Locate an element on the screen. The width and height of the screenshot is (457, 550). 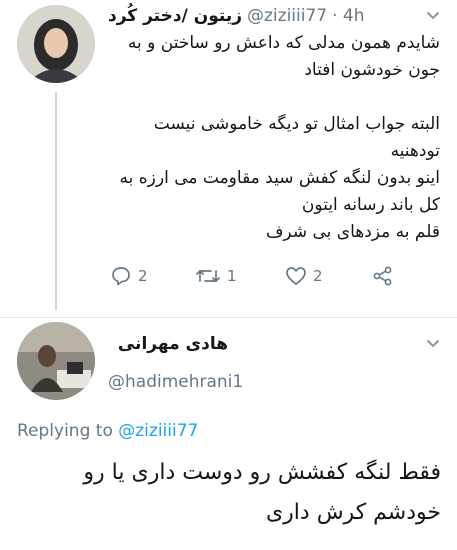
tweet-header: زیتون /دختر کُرد @ziziiii77 · 4h is located at coordinates (273, 16).